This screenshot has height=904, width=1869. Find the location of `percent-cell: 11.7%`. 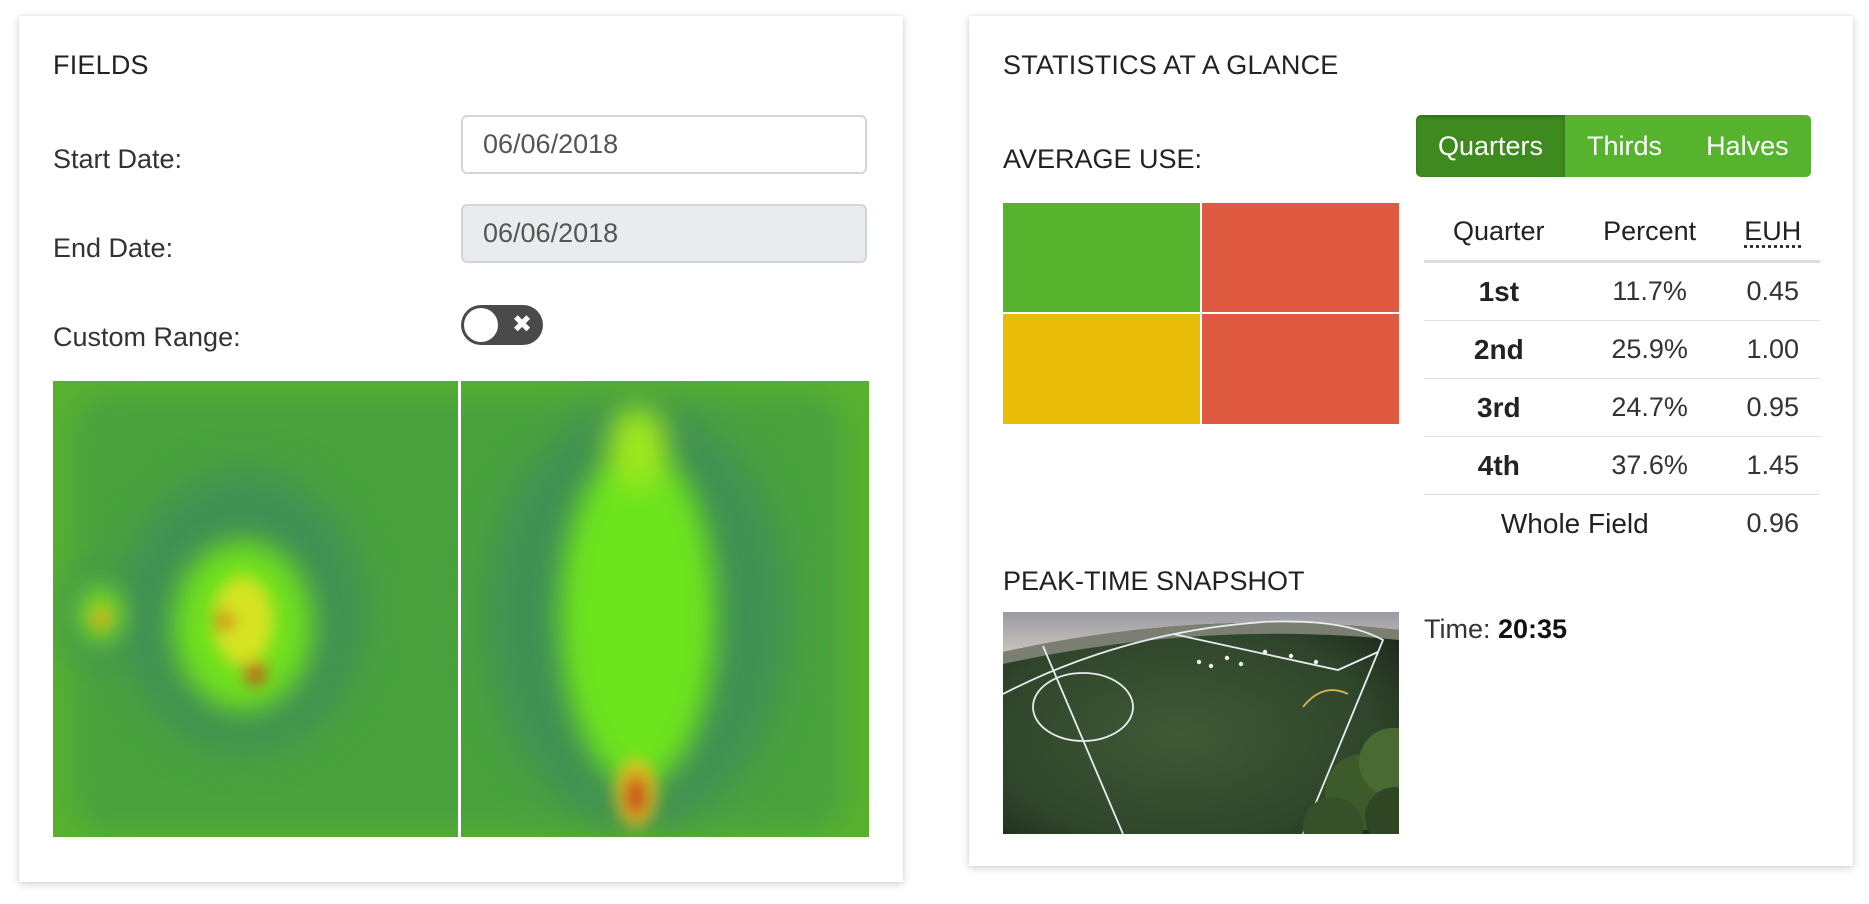

percent-cell: 11.7% is located at coordinates (1649, 291).